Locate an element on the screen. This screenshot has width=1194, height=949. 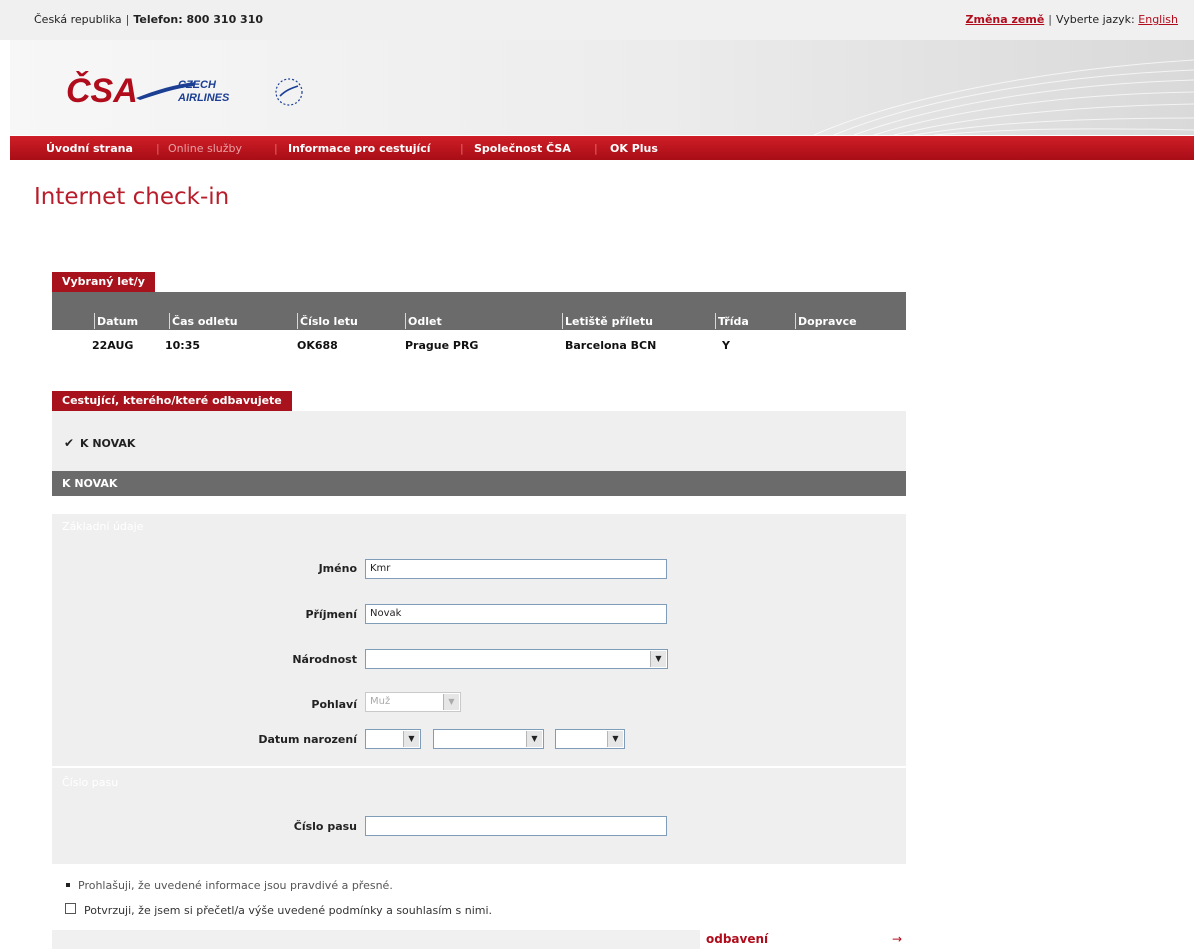
dob-label: Datum narození is located at coordinates (307, 739).